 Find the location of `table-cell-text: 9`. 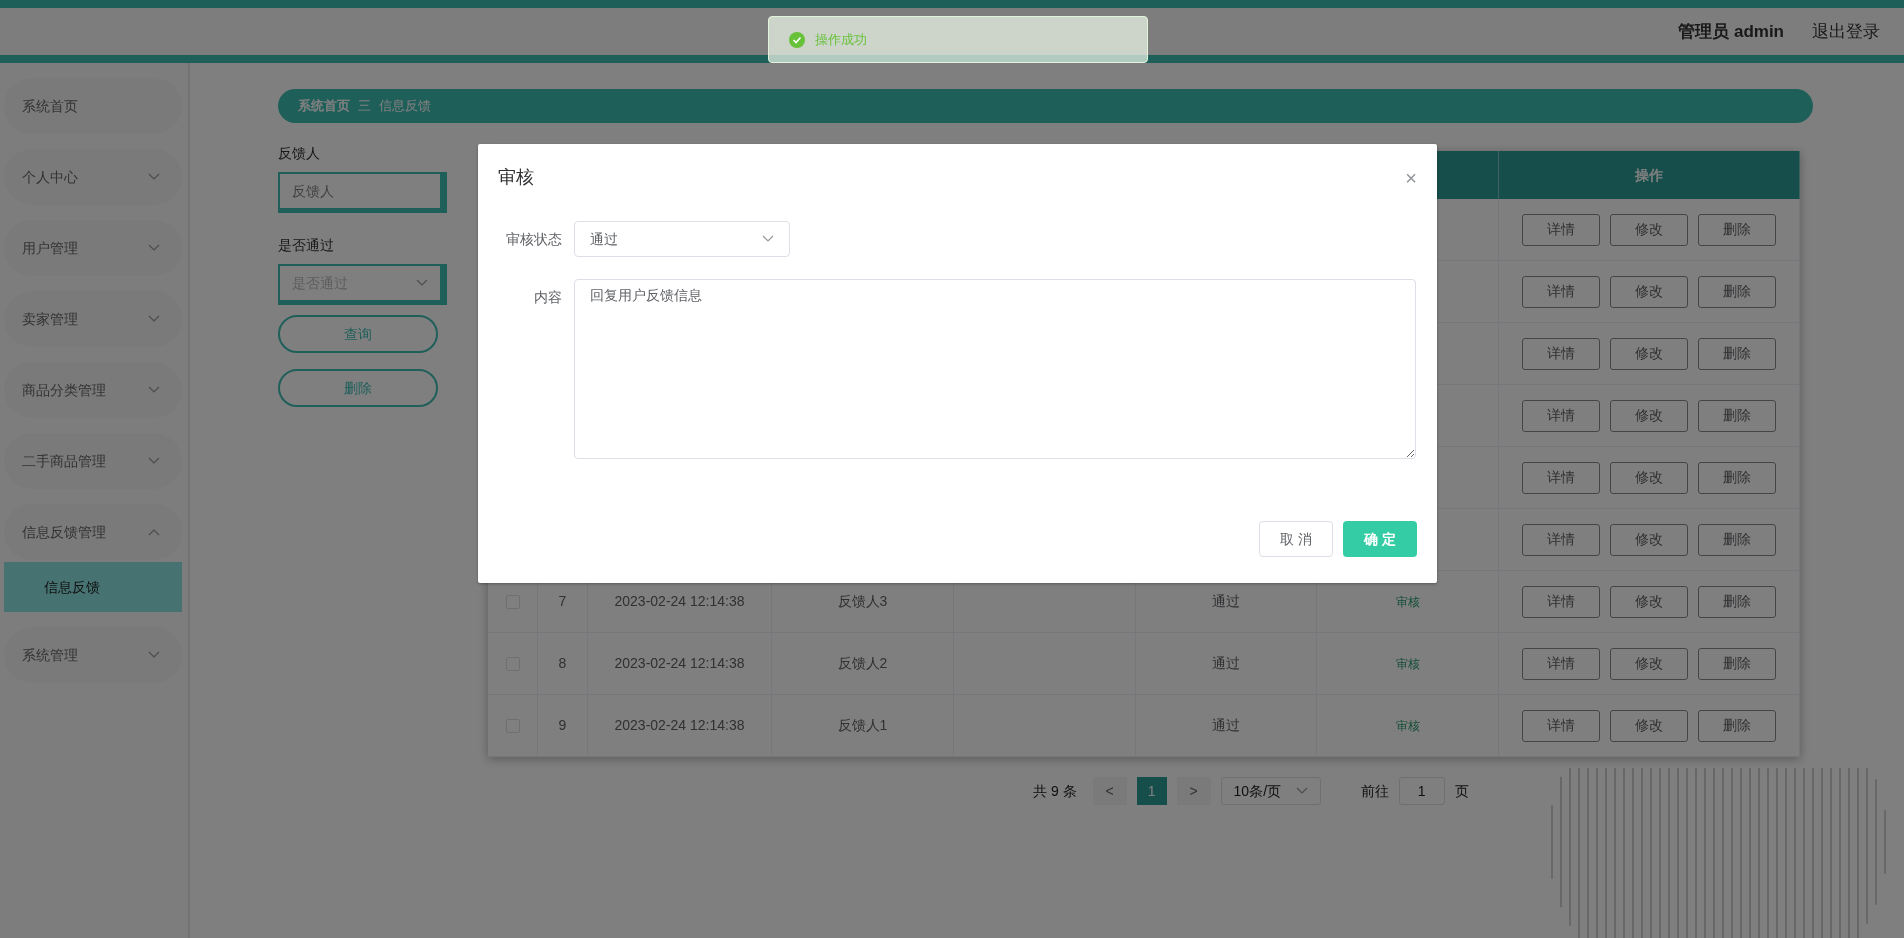

table-cell-text: 9 is located at coordinates (562, 725).